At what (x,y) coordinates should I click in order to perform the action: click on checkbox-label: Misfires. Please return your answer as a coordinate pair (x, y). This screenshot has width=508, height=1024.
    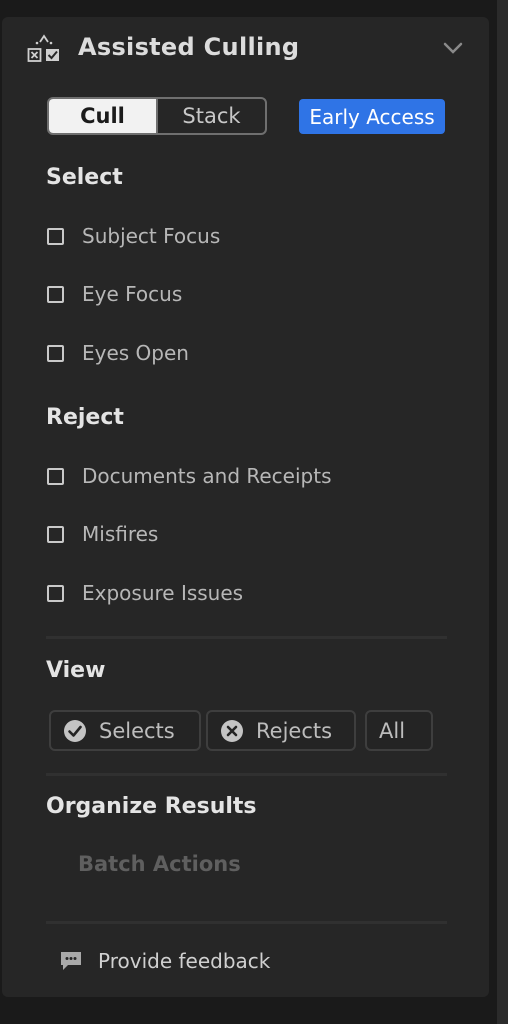
    Looking at the image, I should click on (120, 534).